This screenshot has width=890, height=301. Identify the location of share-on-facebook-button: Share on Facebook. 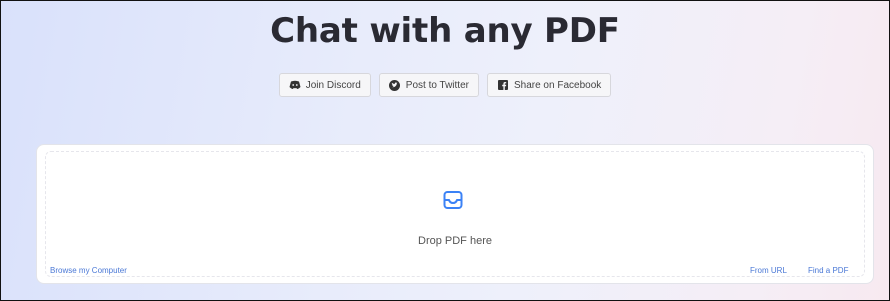
(549, 85).